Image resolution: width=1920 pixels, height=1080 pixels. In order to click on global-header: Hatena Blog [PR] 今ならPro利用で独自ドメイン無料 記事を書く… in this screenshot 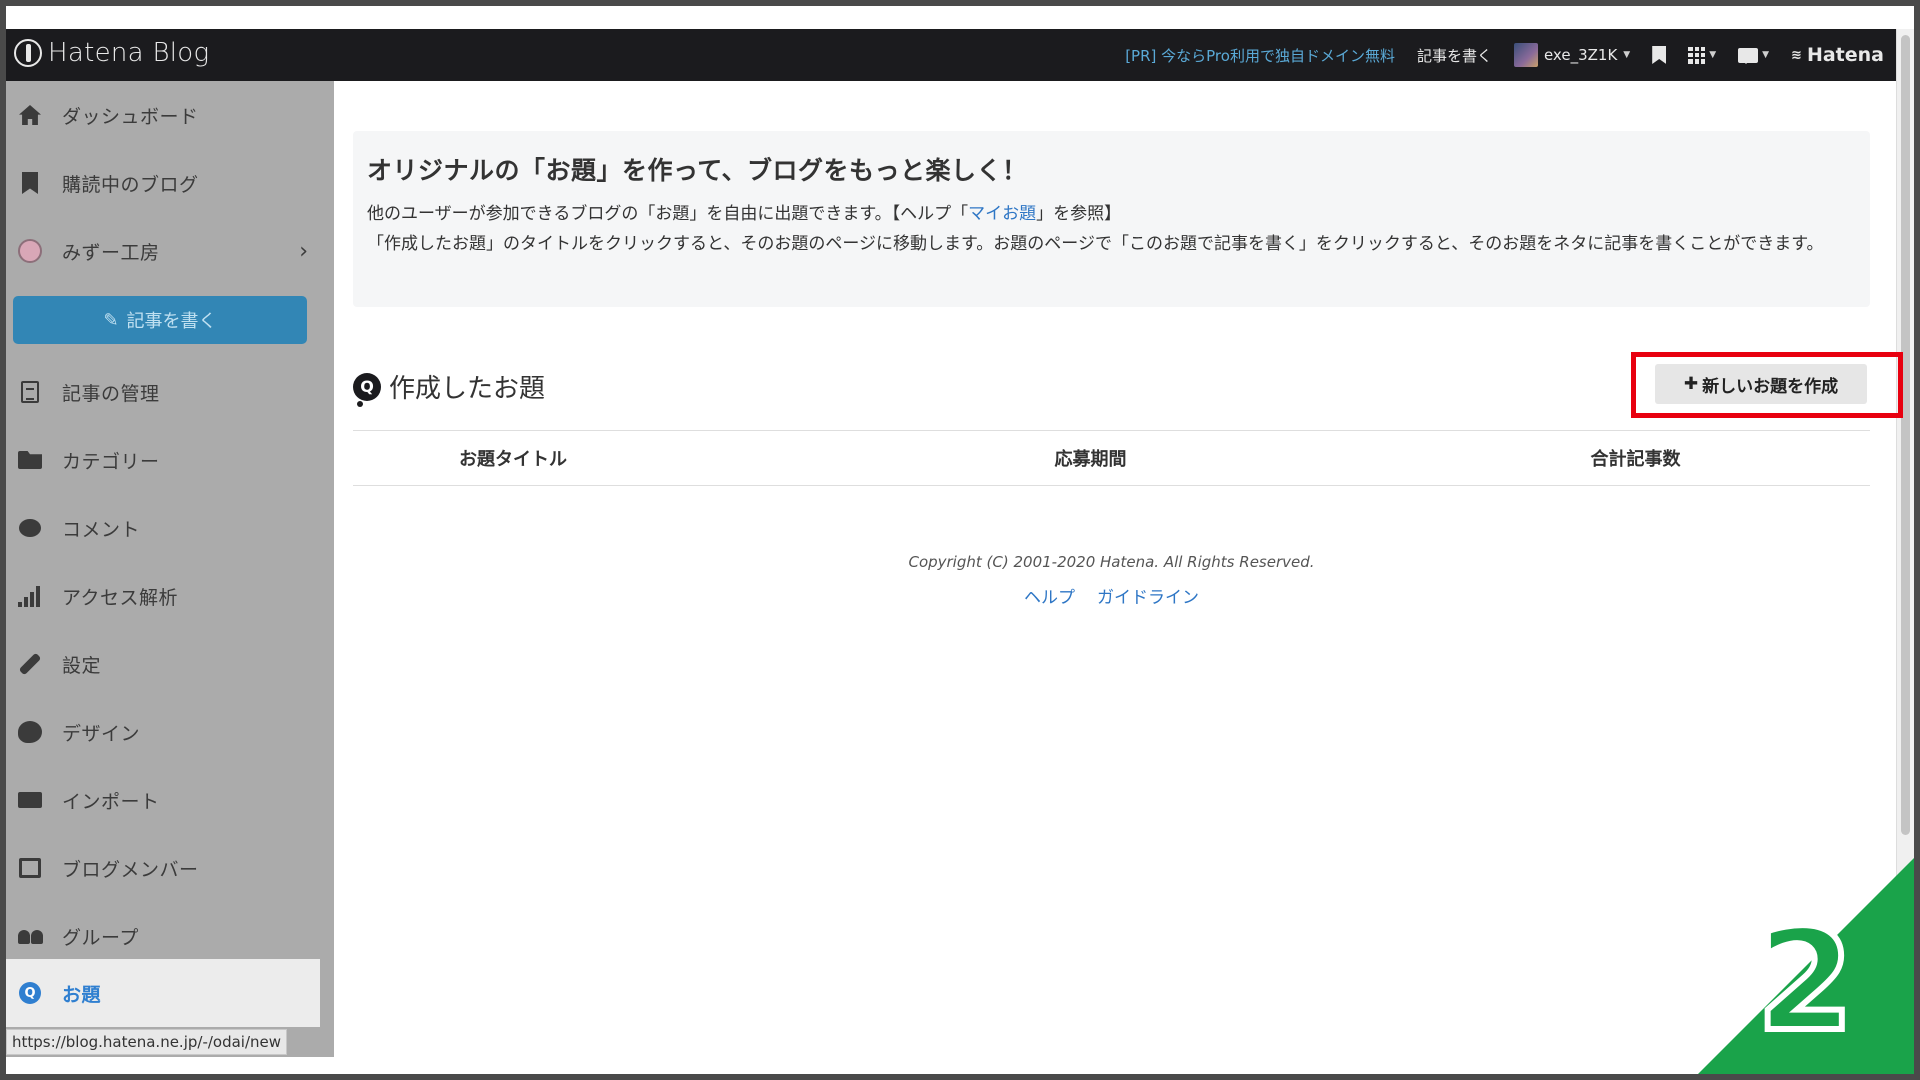, I will do `click(951, 55)`.